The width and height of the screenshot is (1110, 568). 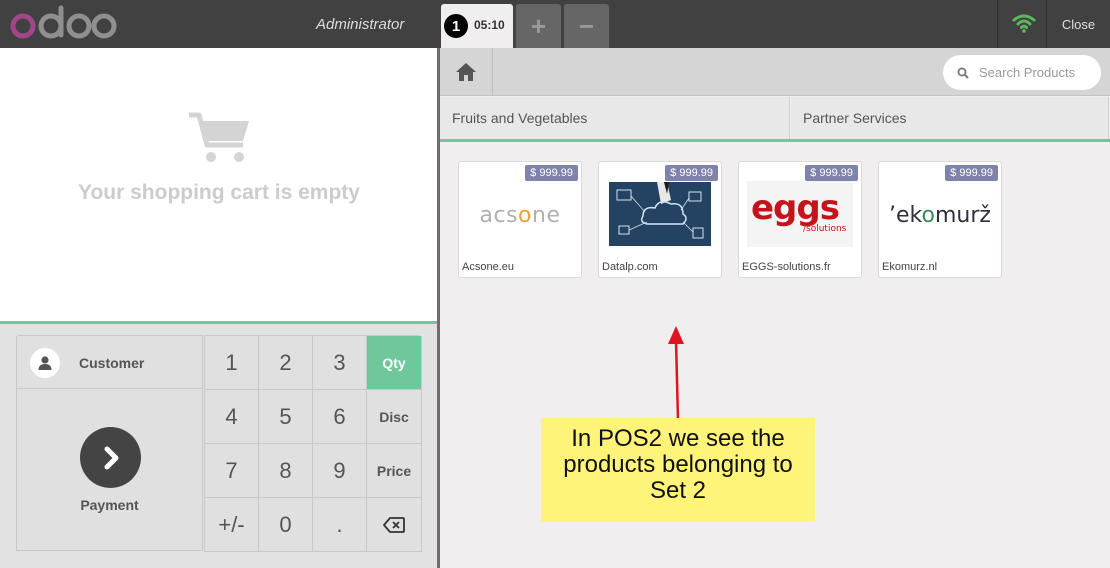 I want to click on product-image: acsone, so click(x=520, y=214).